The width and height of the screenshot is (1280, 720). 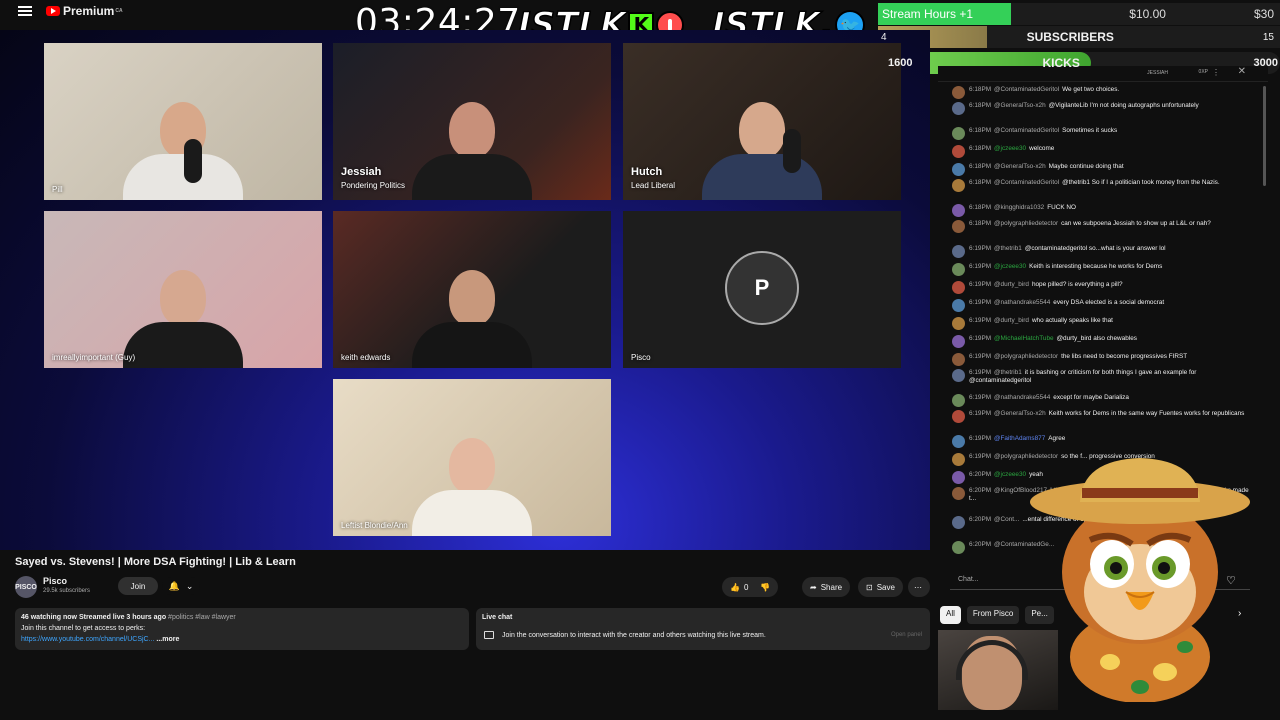 What do you see at coordinates (472, 457) in the screenshot?
I see `participant-tile-ann: Leftist Blondie/Ann` at bounding box center [472, 457].